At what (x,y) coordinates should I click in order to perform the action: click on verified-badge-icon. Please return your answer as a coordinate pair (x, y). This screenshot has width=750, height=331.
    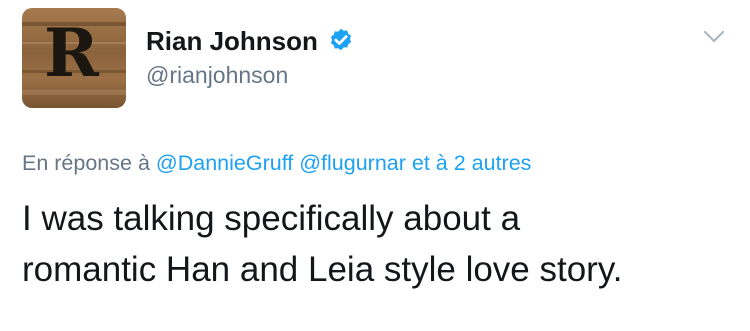
    Looking at the image, I should click on (340, 39).